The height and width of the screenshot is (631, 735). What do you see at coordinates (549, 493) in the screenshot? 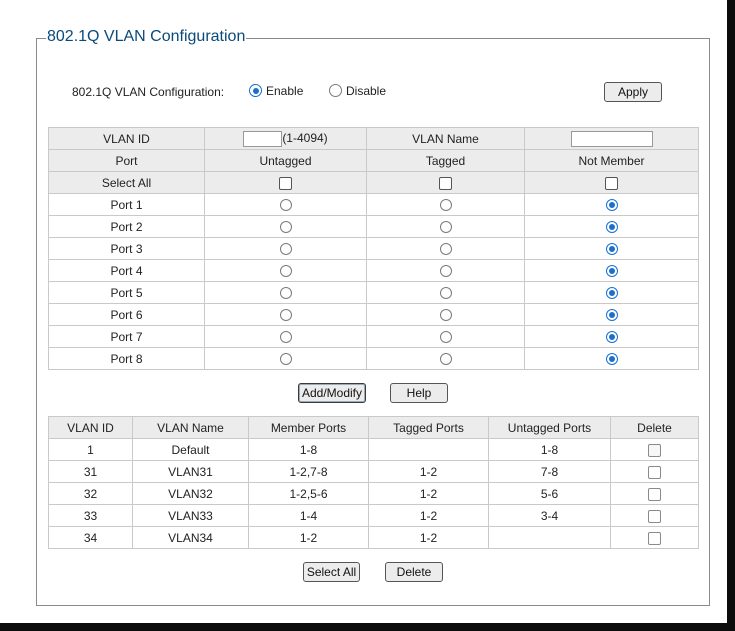
I see `untagged-ports-cell: 5-6` at bounding box center [549, 493].